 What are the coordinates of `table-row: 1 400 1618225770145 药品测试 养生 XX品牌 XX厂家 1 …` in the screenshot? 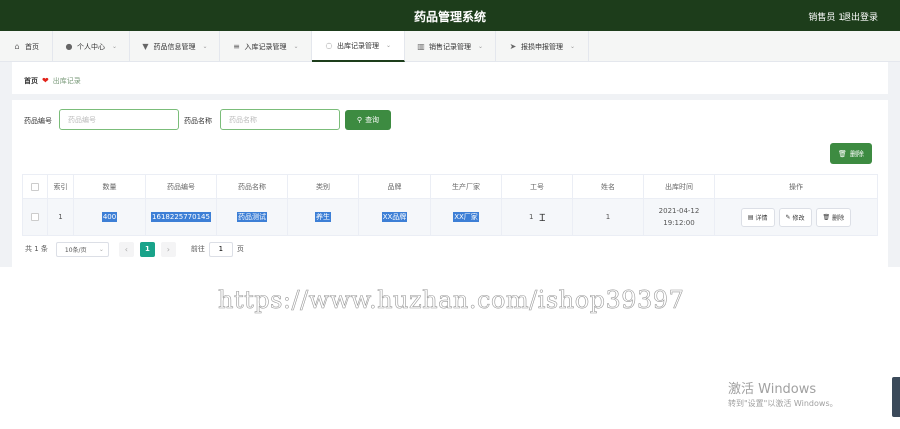 It's located at (450, 217).